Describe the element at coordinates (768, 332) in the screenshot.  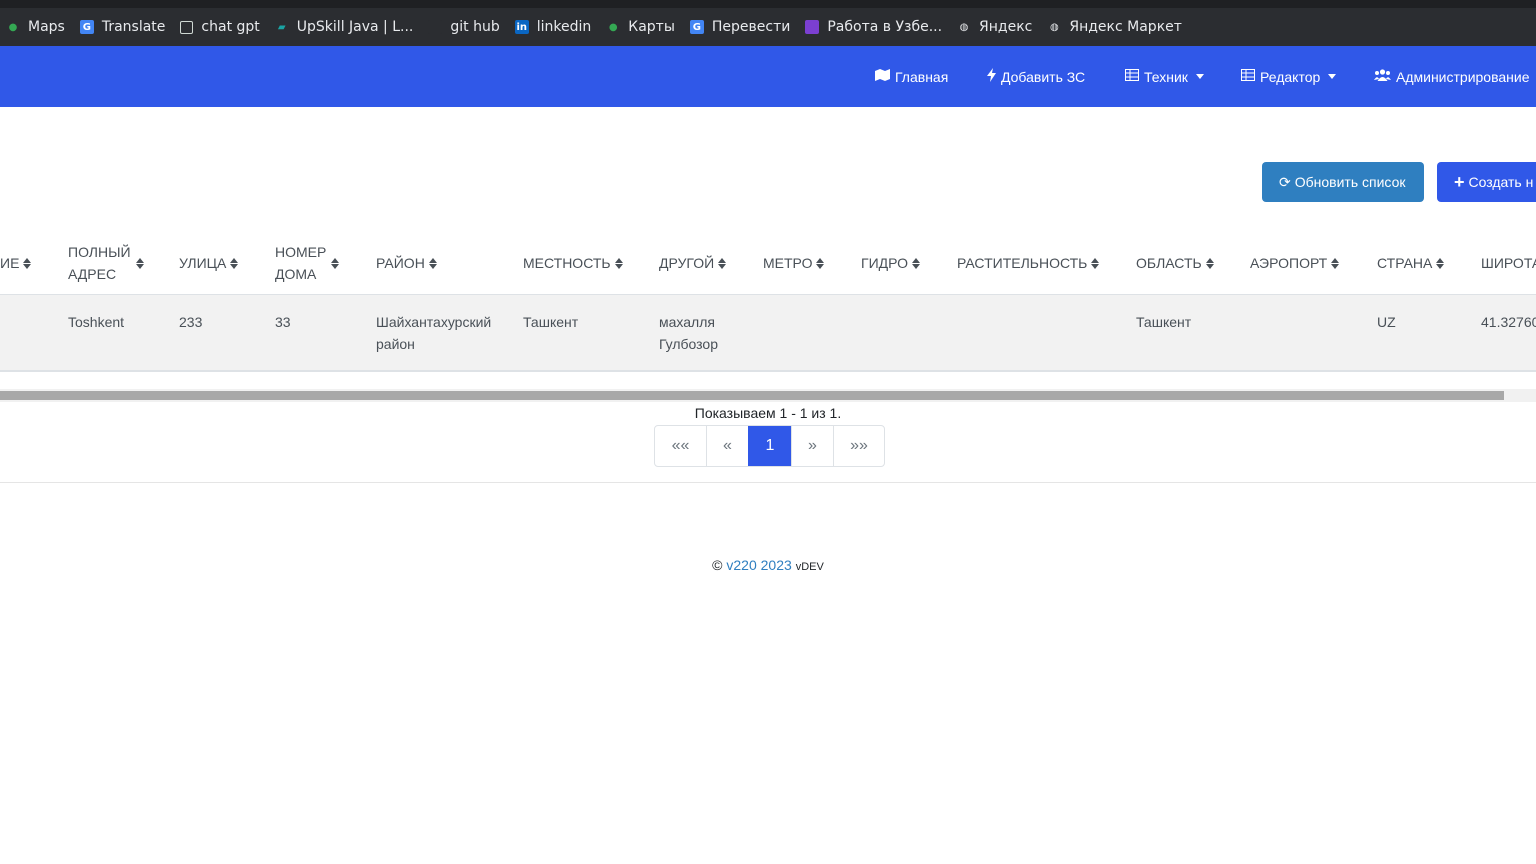
I see `table-row` at that location.